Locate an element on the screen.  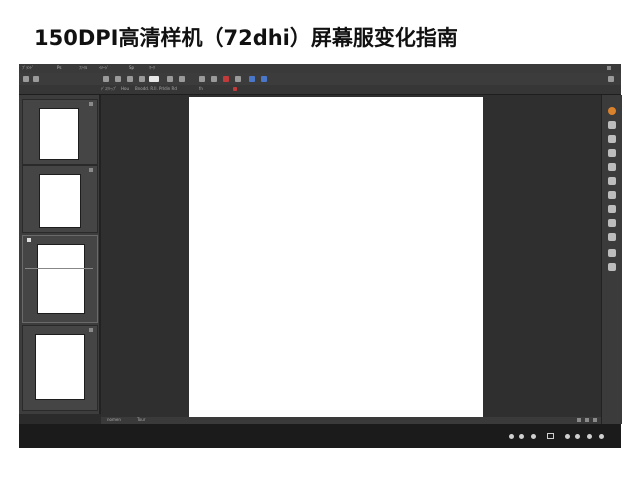
shape-tool-icon is located at coordinates (612, 237).